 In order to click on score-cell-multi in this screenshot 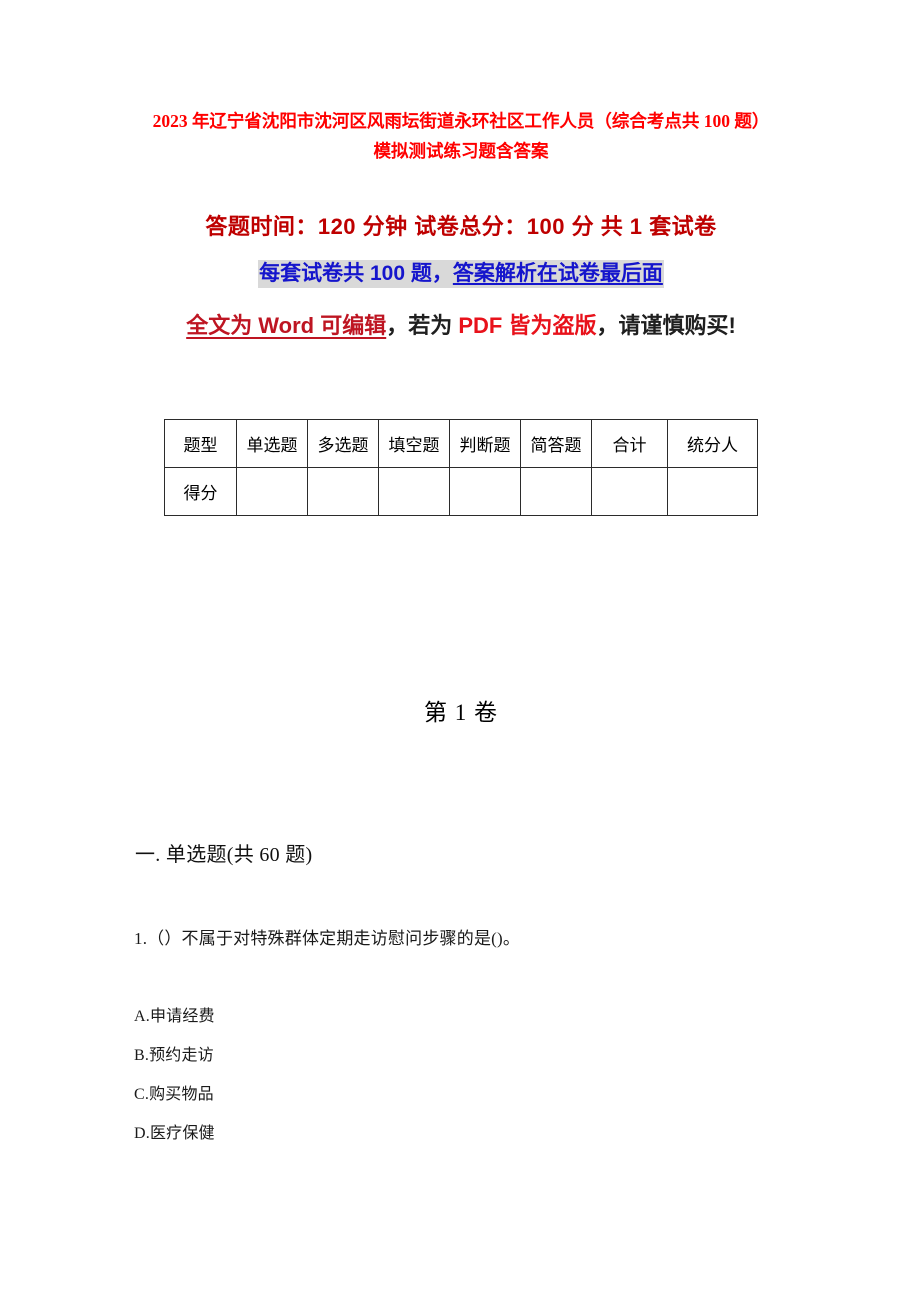, I will do `click(343, 491)`.